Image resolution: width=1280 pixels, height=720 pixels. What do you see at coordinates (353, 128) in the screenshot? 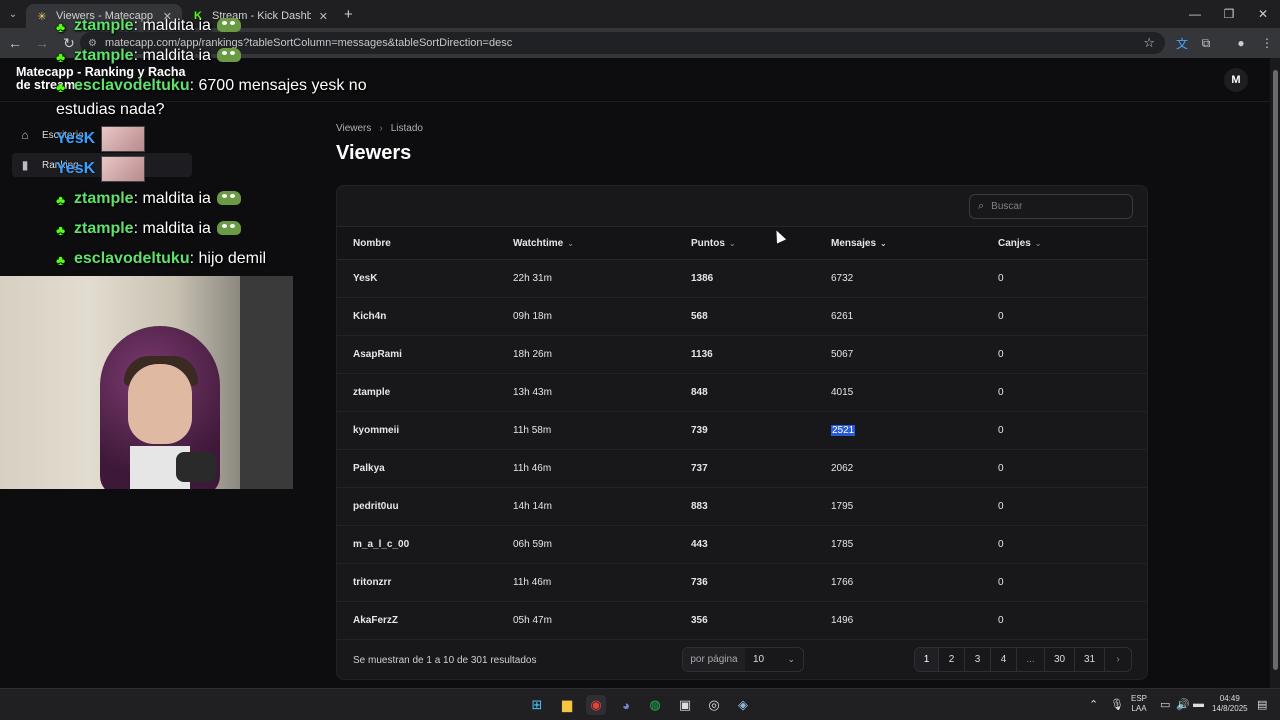
I see `breadcrumb-viewers: Viewers` at bounding box center [353, 128].